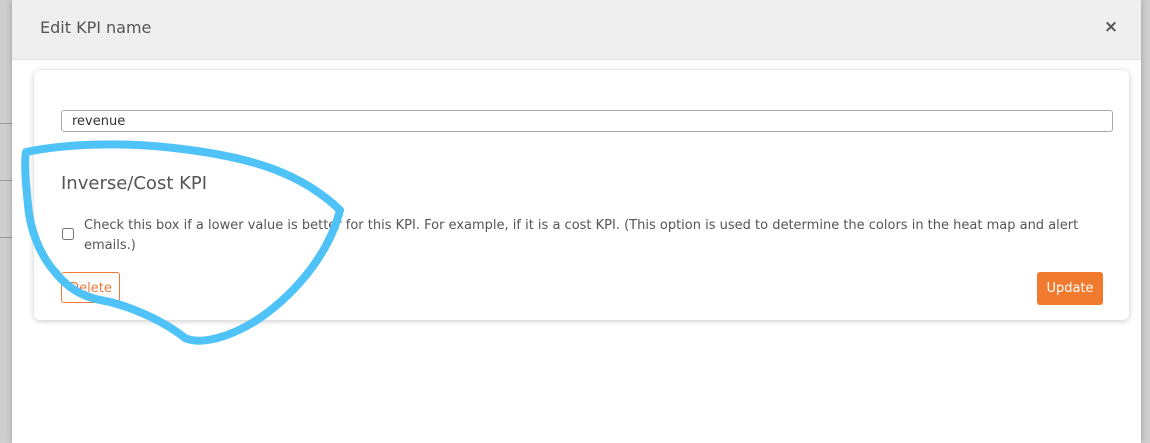  I want to click on close-icon: ×, so click(1111, 27).